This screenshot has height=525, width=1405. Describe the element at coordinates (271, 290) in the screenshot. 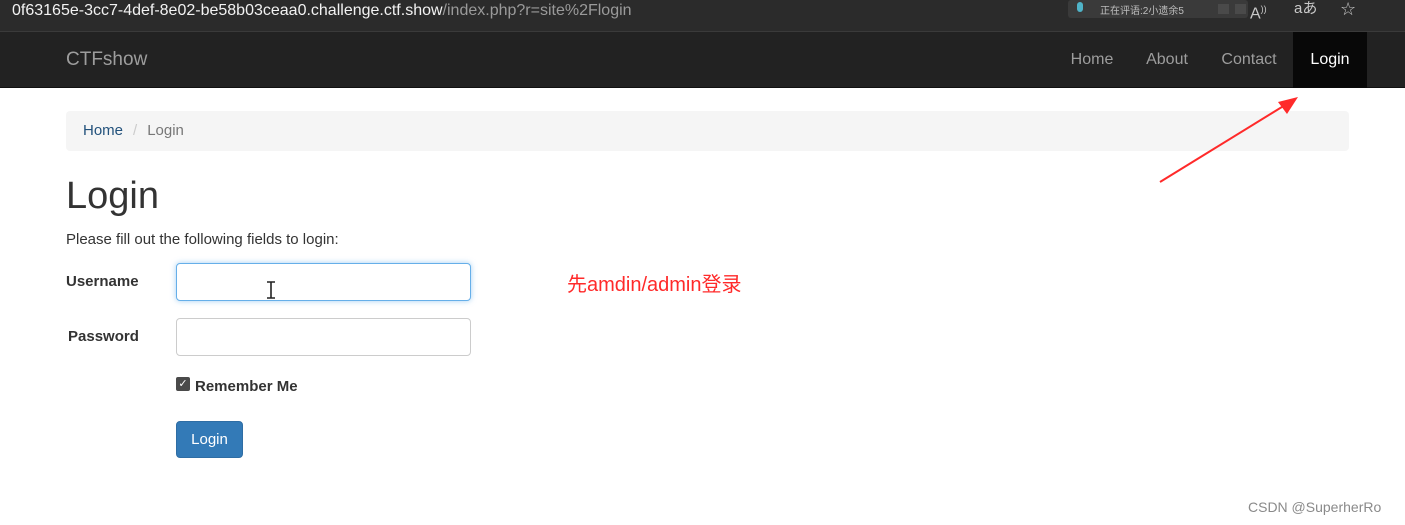

I see `text-cursor-icon` at that location.